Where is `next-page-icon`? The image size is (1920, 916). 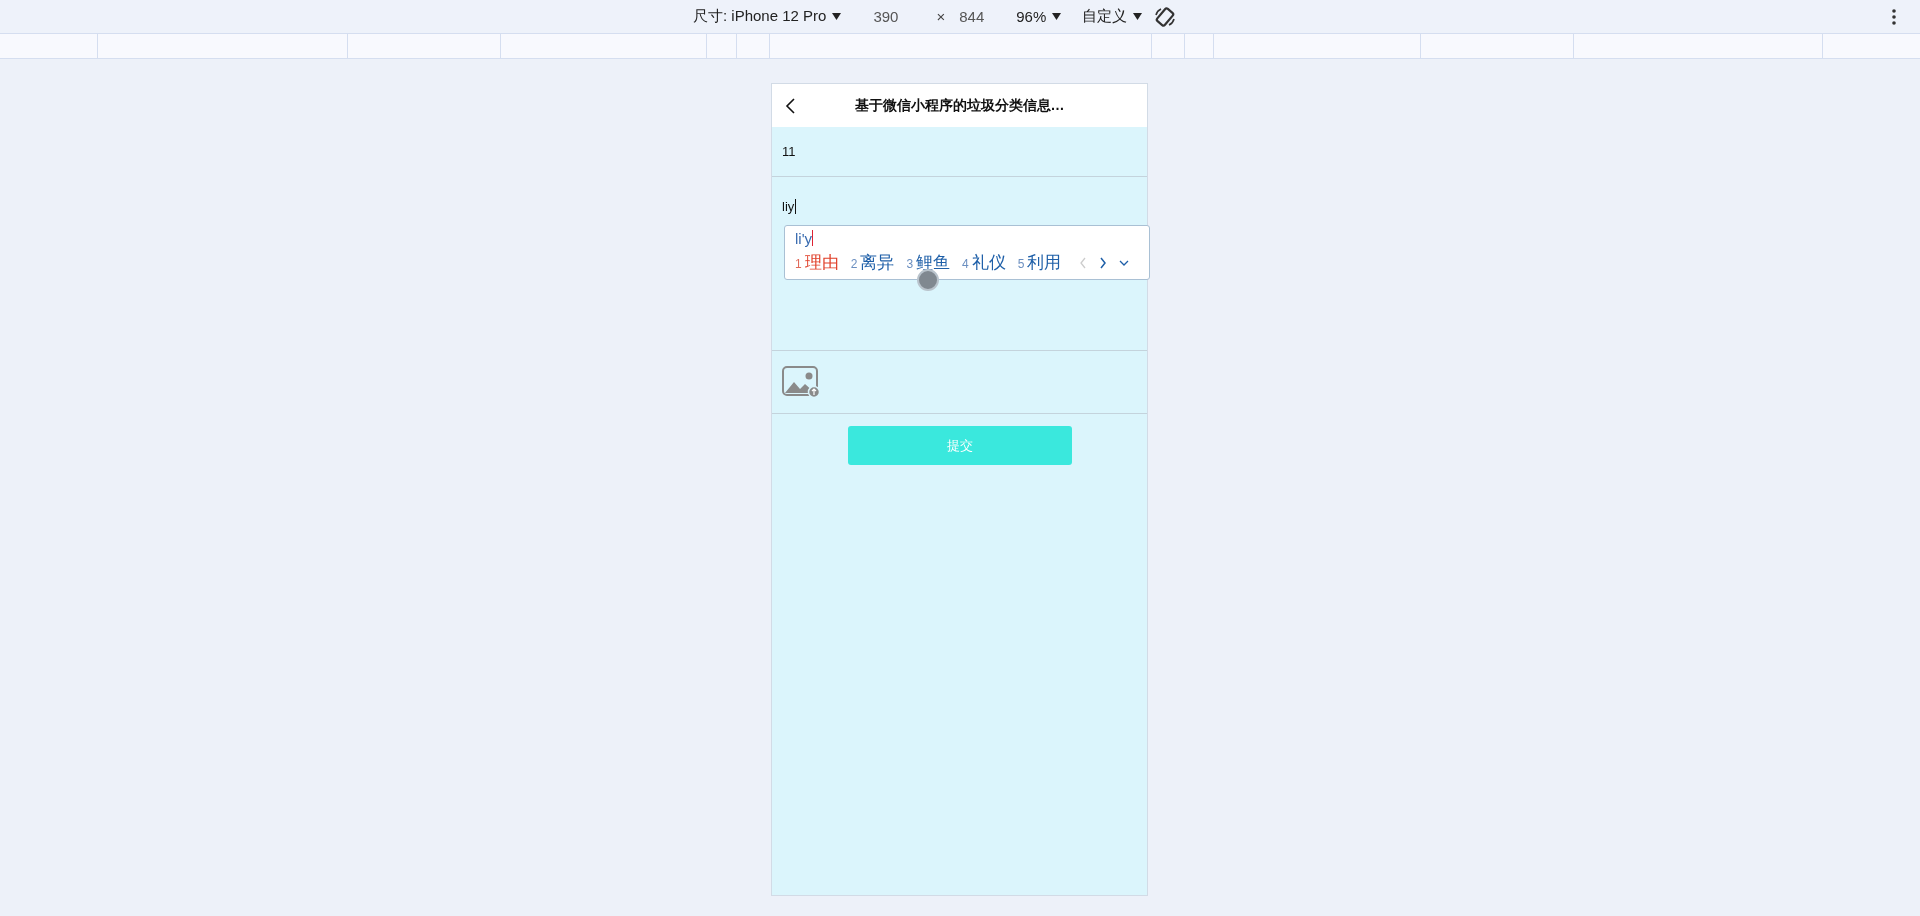
next-page-icon is located at coordinates (1103, 262).